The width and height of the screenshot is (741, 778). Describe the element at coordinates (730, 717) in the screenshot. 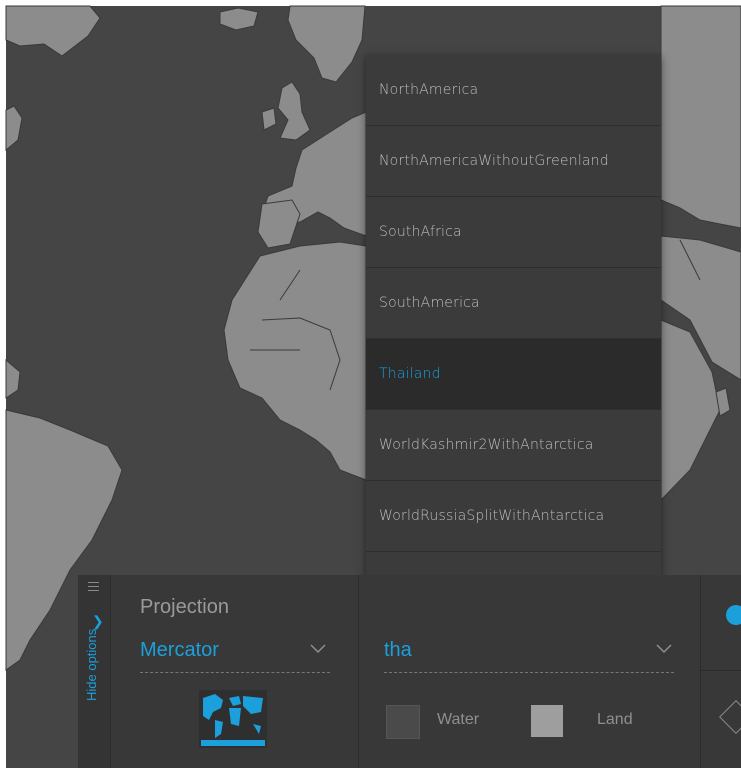

I see `diamond-icon` at that location.